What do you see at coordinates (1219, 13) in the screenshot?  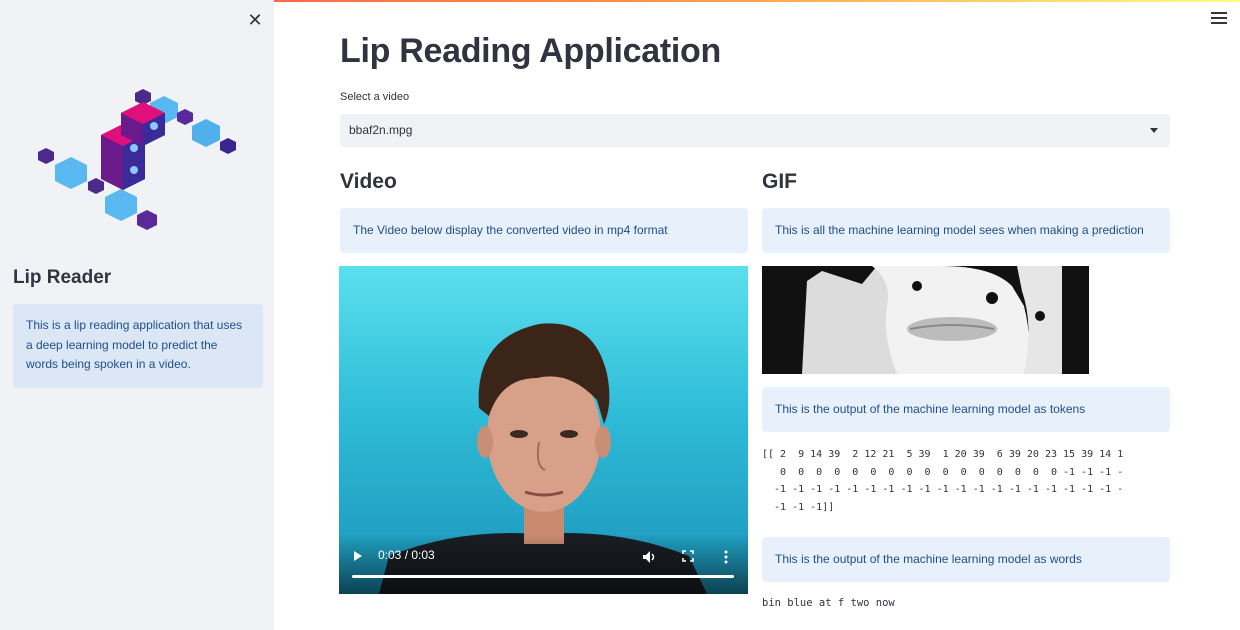 I see `hamburger-menu-icon` at bounding box center [1219, 13].